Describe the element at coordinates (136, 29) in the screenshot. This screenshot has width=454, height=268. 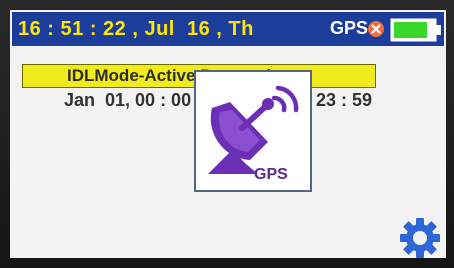
I see `time-date-display: 16 : 51 : 22 , Jul 16 , Th` at that location.